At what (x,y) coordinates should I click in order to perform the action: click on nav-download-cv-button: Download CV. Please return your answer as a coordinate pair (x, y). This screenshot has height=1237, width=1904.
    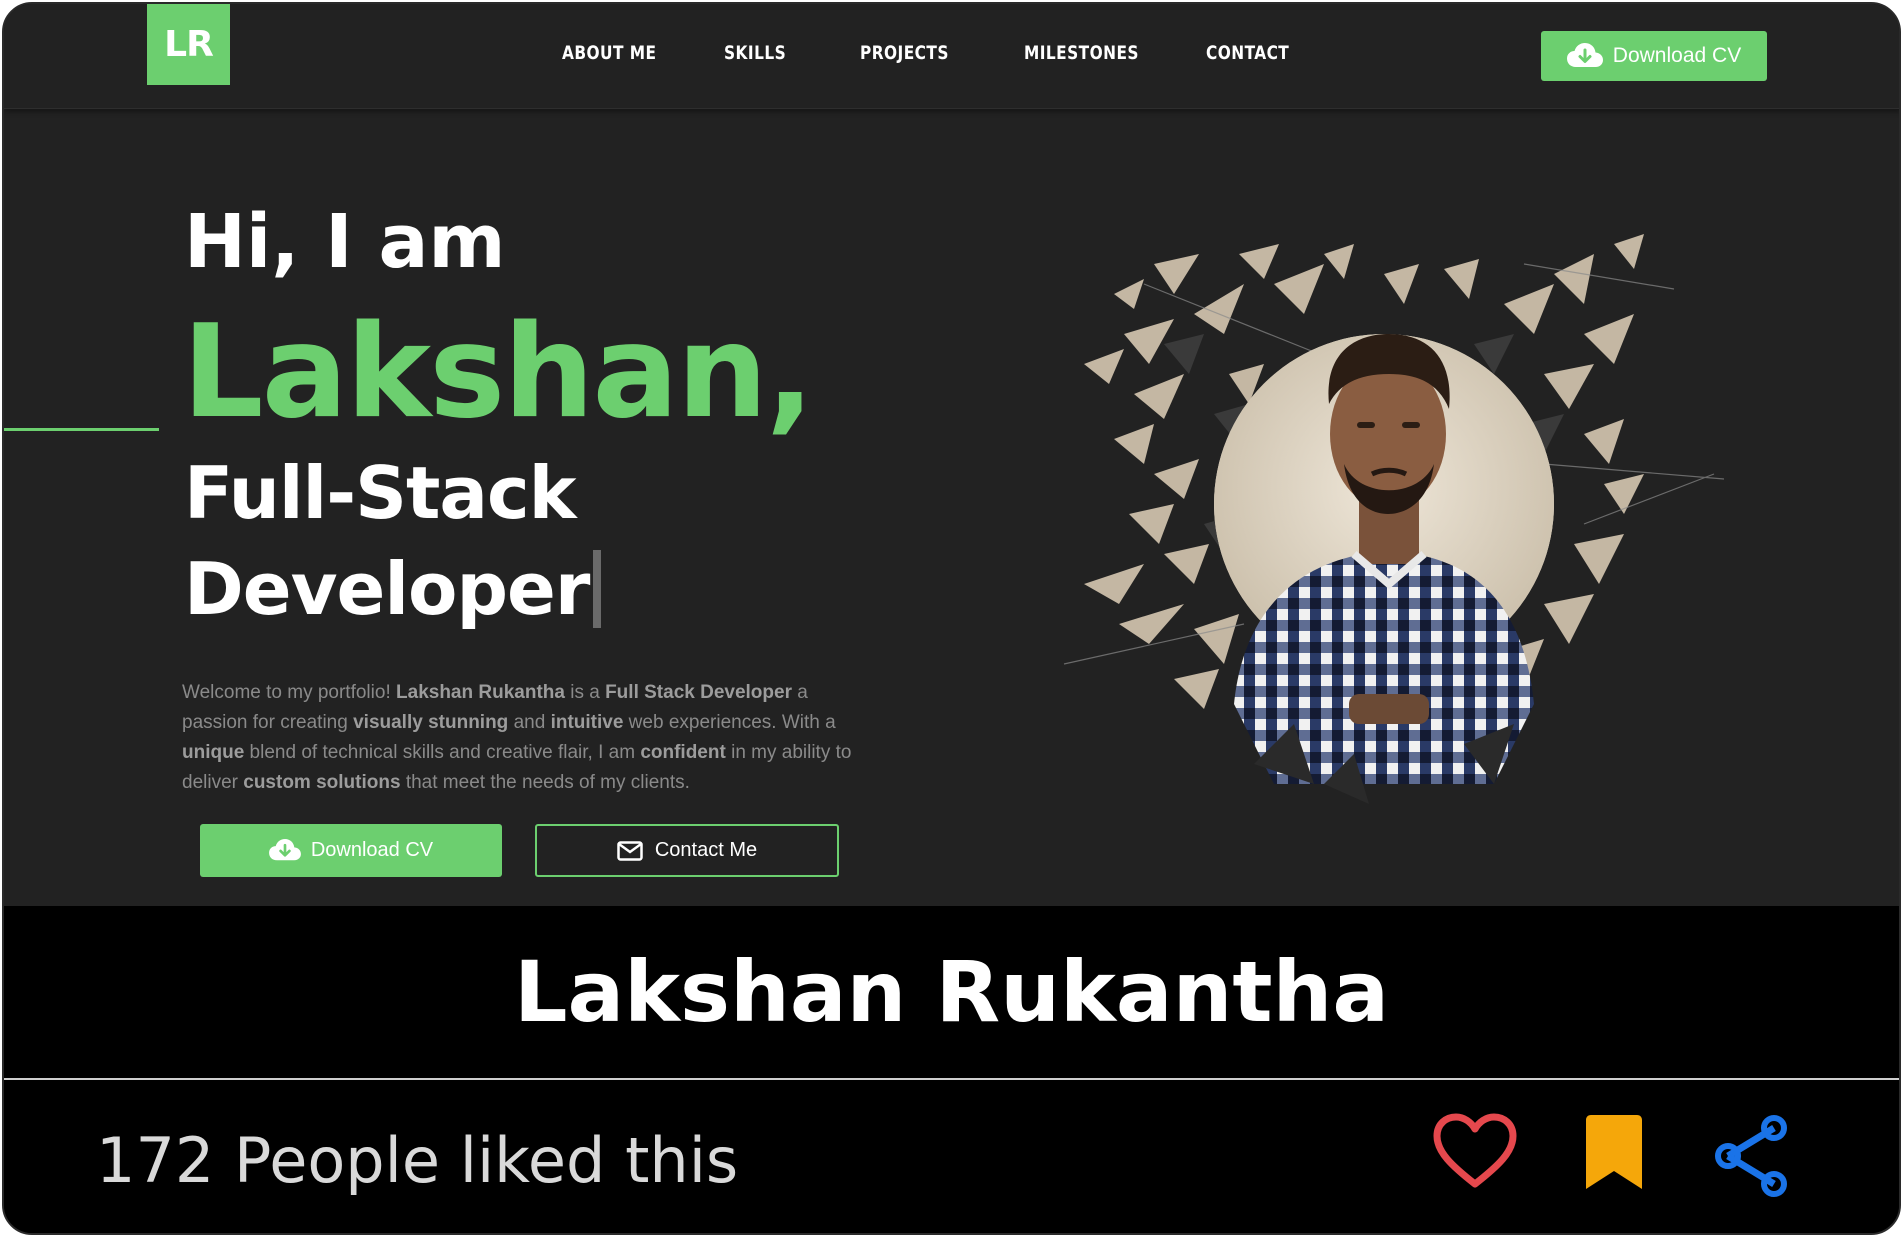
    Looking at the image, I should click on (1654, 56).